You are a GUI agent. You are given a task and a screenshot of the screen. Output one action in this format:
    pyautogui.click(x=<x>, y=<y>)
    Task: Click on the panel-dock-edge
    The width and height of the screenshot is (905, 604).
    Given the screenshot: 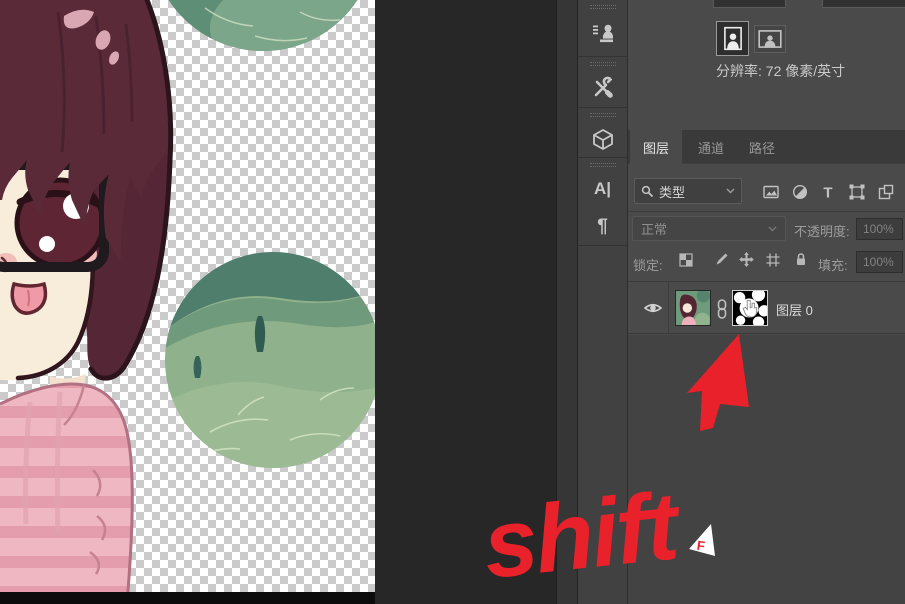 What is the action you would take?
    pyautogui.click(x=567, y=302)
    